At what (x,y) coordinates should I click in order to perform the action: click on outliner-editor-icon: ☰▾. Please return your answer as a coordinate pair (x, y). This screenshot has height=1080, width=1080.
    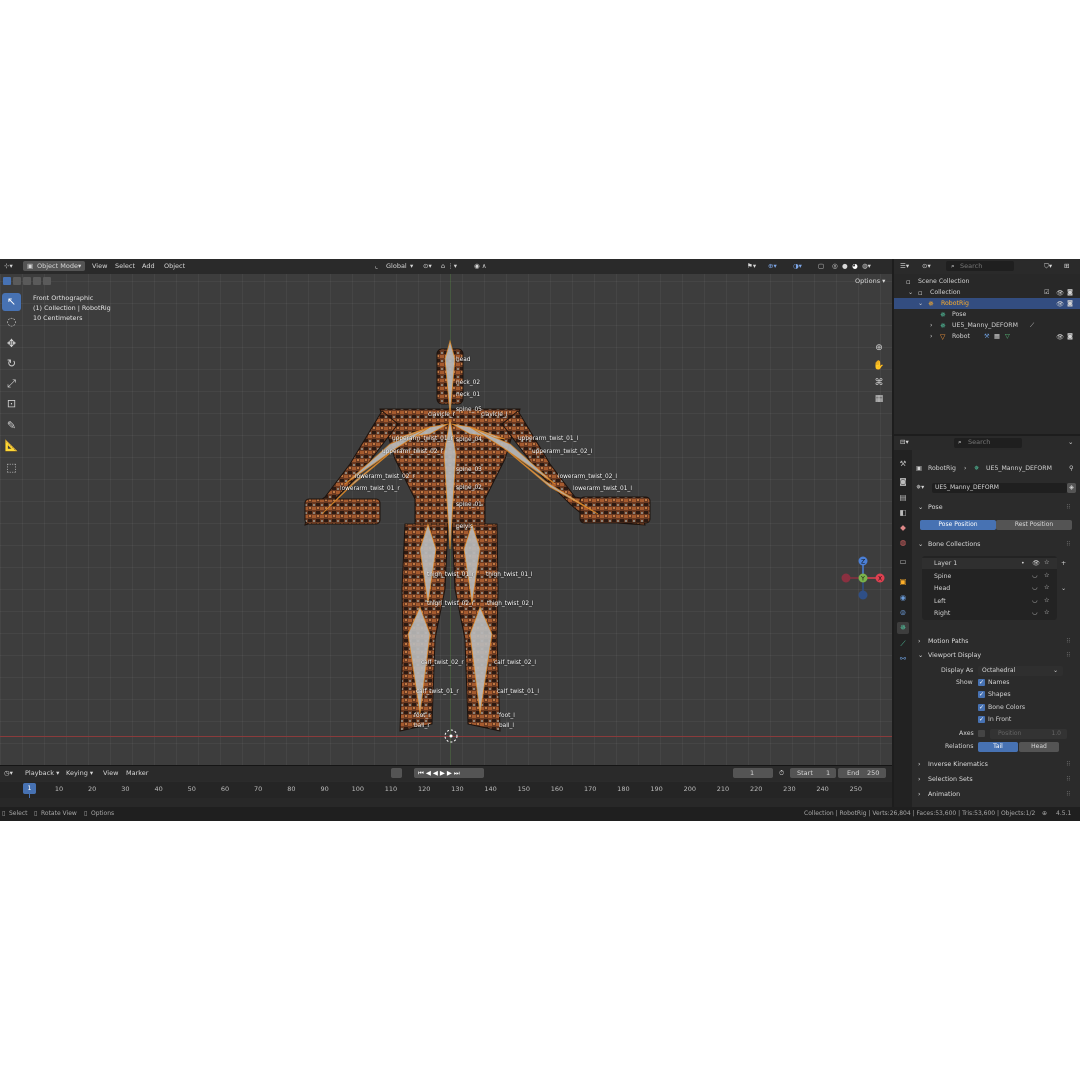
    Looking at the image, I should click on (904, 266).